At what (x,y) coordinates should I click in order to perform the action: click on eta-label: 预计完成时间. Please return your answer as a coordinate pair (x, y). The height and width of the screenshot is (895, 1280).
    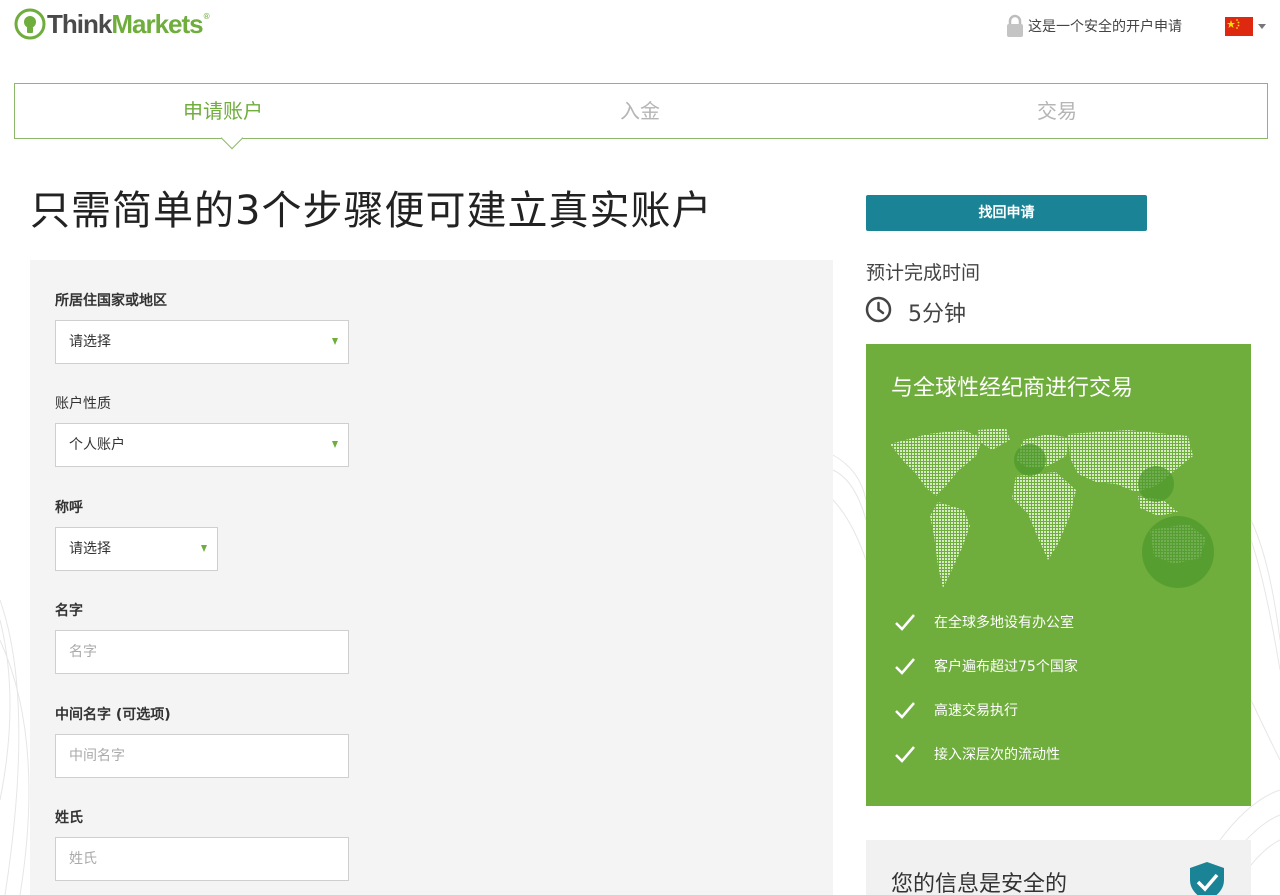
    Looking at the image, I should click on (923, 273).